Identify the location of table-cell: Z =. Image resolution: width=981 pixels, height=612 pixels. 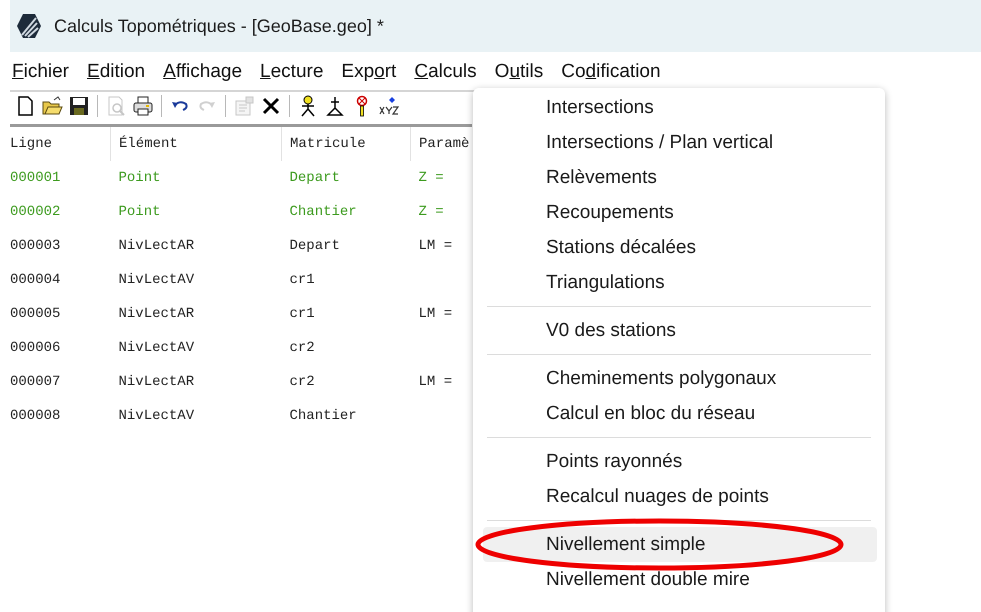
(440, 178).